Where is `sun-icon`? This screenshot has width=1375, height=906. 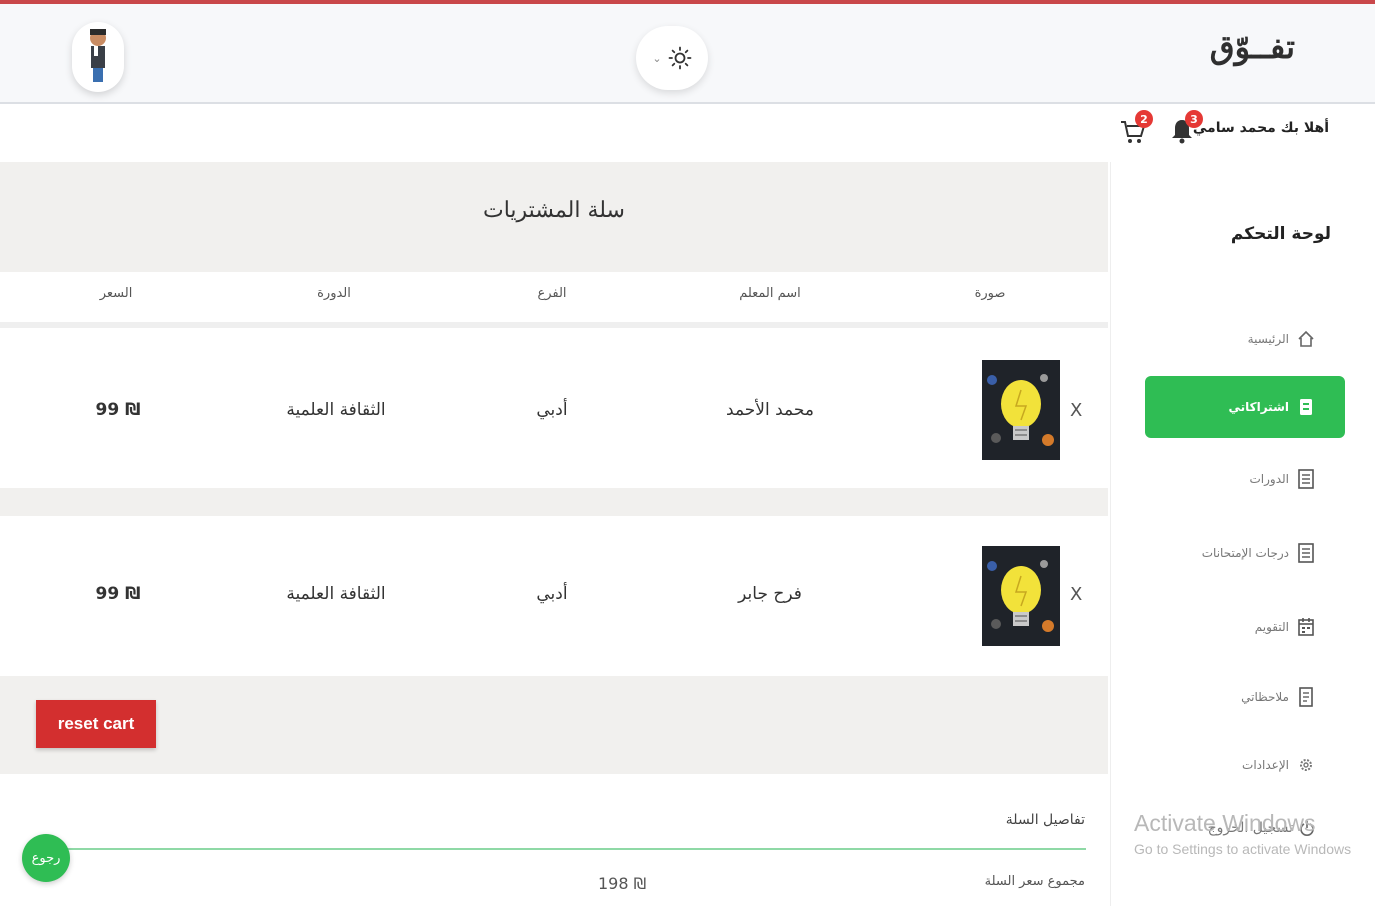 sun-icon is located at coordinates (680, 58).